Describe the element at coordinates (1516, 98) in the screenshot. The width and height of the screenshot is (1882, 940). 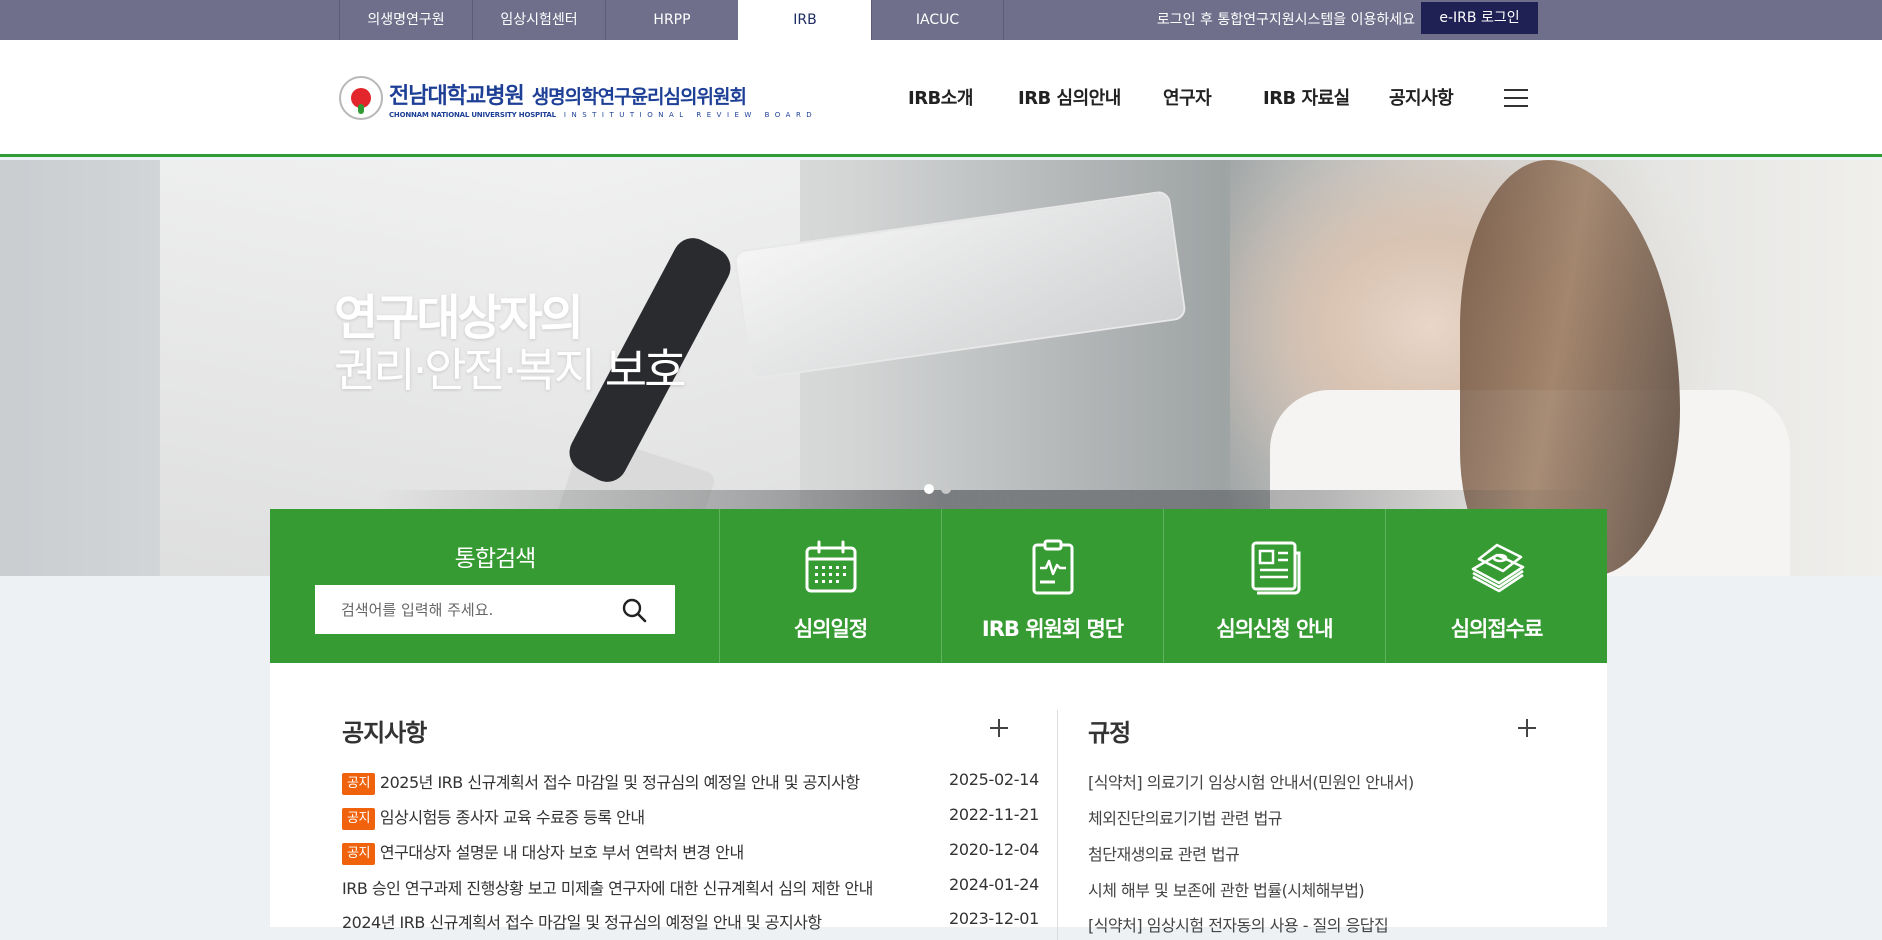
I see `menu-icon` at that location.